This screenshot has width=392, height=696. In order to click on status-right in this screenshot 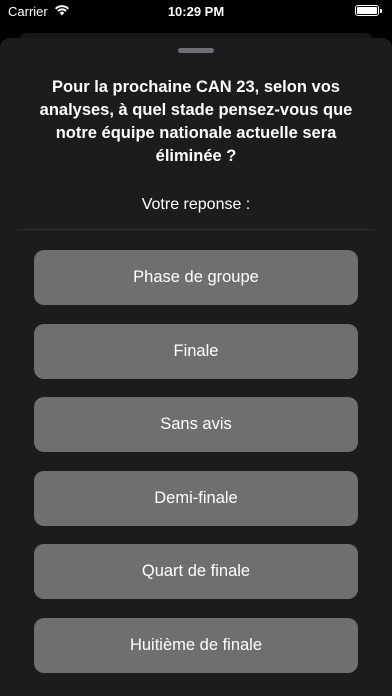, I will do `click(368, 10)`.